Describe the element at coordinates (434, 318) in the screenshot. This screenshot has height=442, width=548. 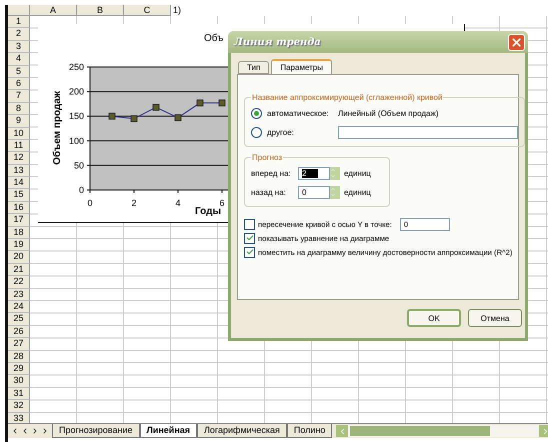
I see `dialog-button: OK` at that location.